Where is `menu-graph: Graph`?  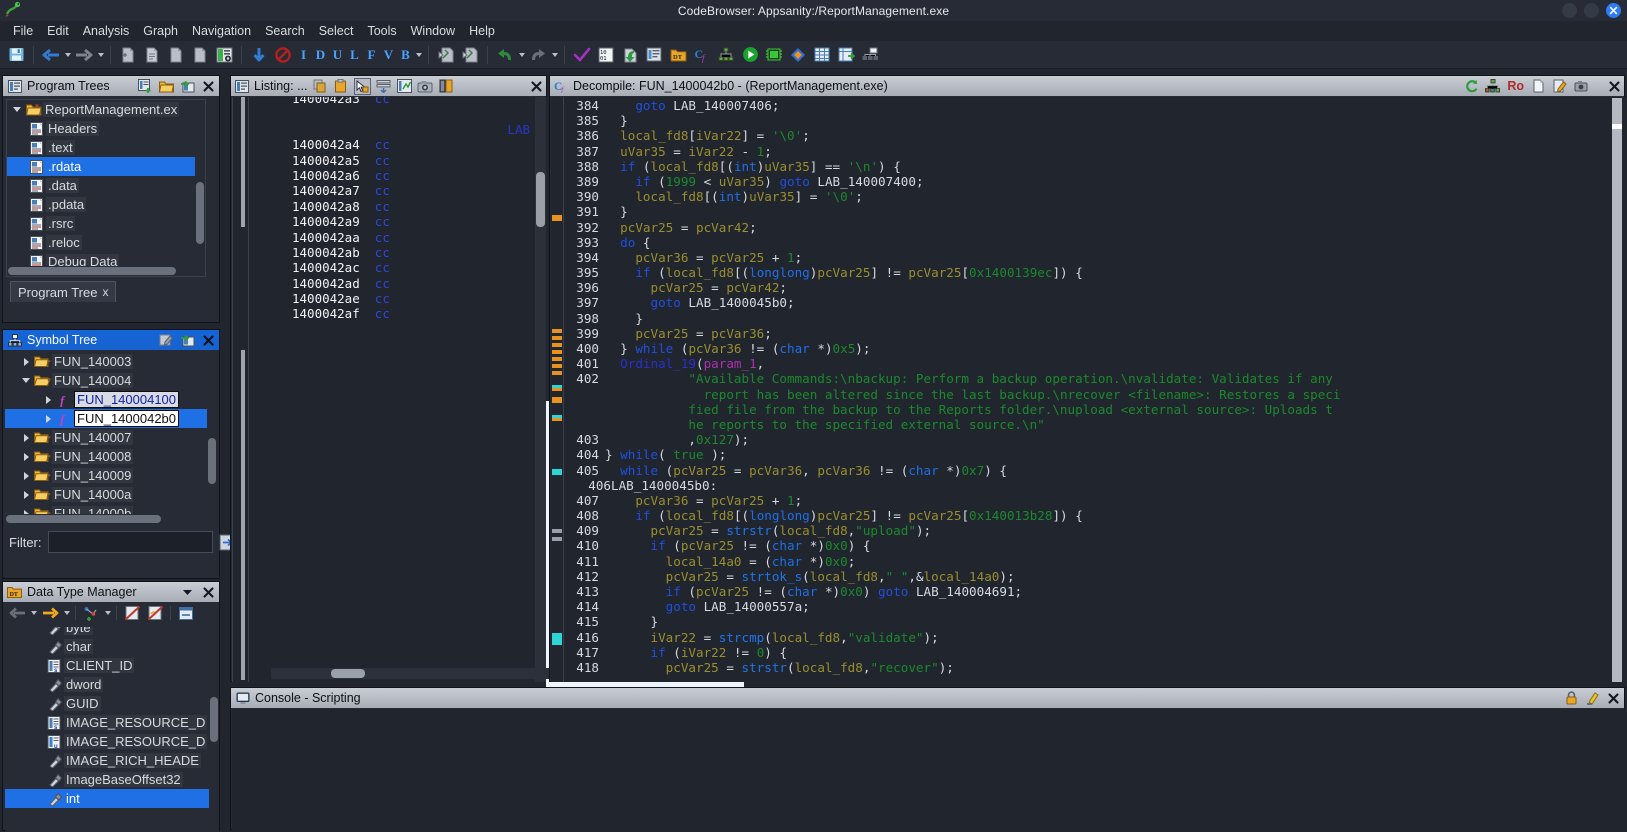 menu-graph: Graph is located at coordinates (160, 31).